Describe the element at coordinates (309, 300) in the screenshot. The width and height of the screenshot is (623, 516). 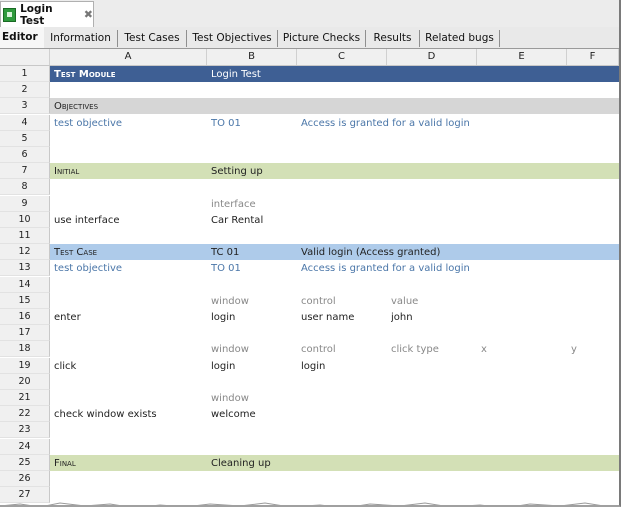
I see `table-row: 15 window control value` at that location.